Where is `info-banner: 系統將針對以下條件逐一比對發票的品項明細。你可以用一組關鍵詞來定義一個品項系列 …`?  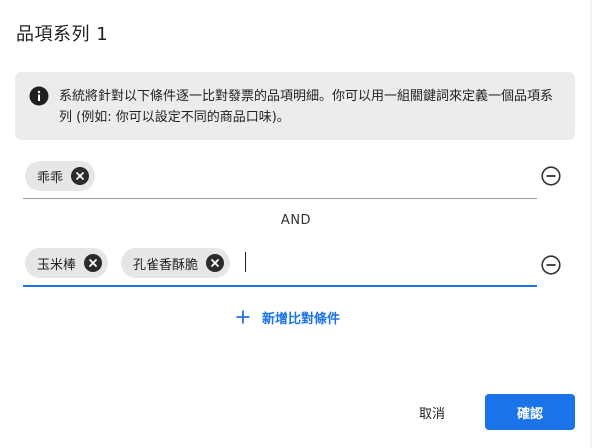
info-banner: 系統將針對以下條件逐一比對發票的品項明細。你可以用一組關鍵詞來定義一個品項系列 … is located at coordinates (295, 106).